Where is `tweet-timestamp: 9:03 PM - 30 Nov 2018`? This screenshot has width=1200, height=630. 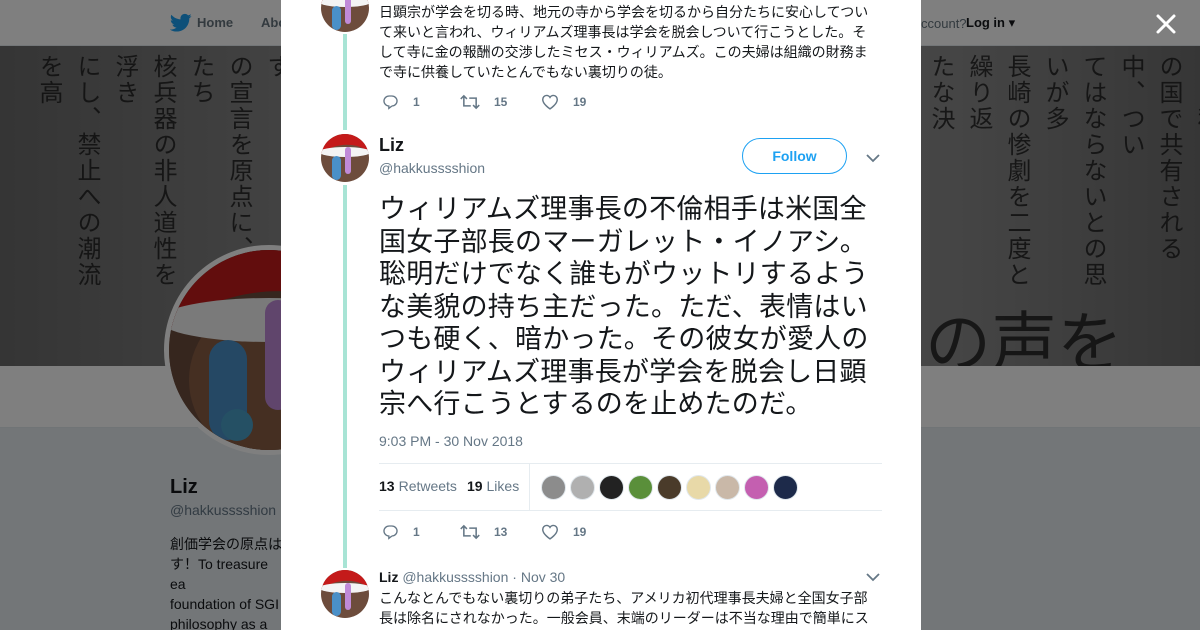 tweet-timestamp: 9:03 PM - 30 Nov 2018 is located at coordinates (451, 441).